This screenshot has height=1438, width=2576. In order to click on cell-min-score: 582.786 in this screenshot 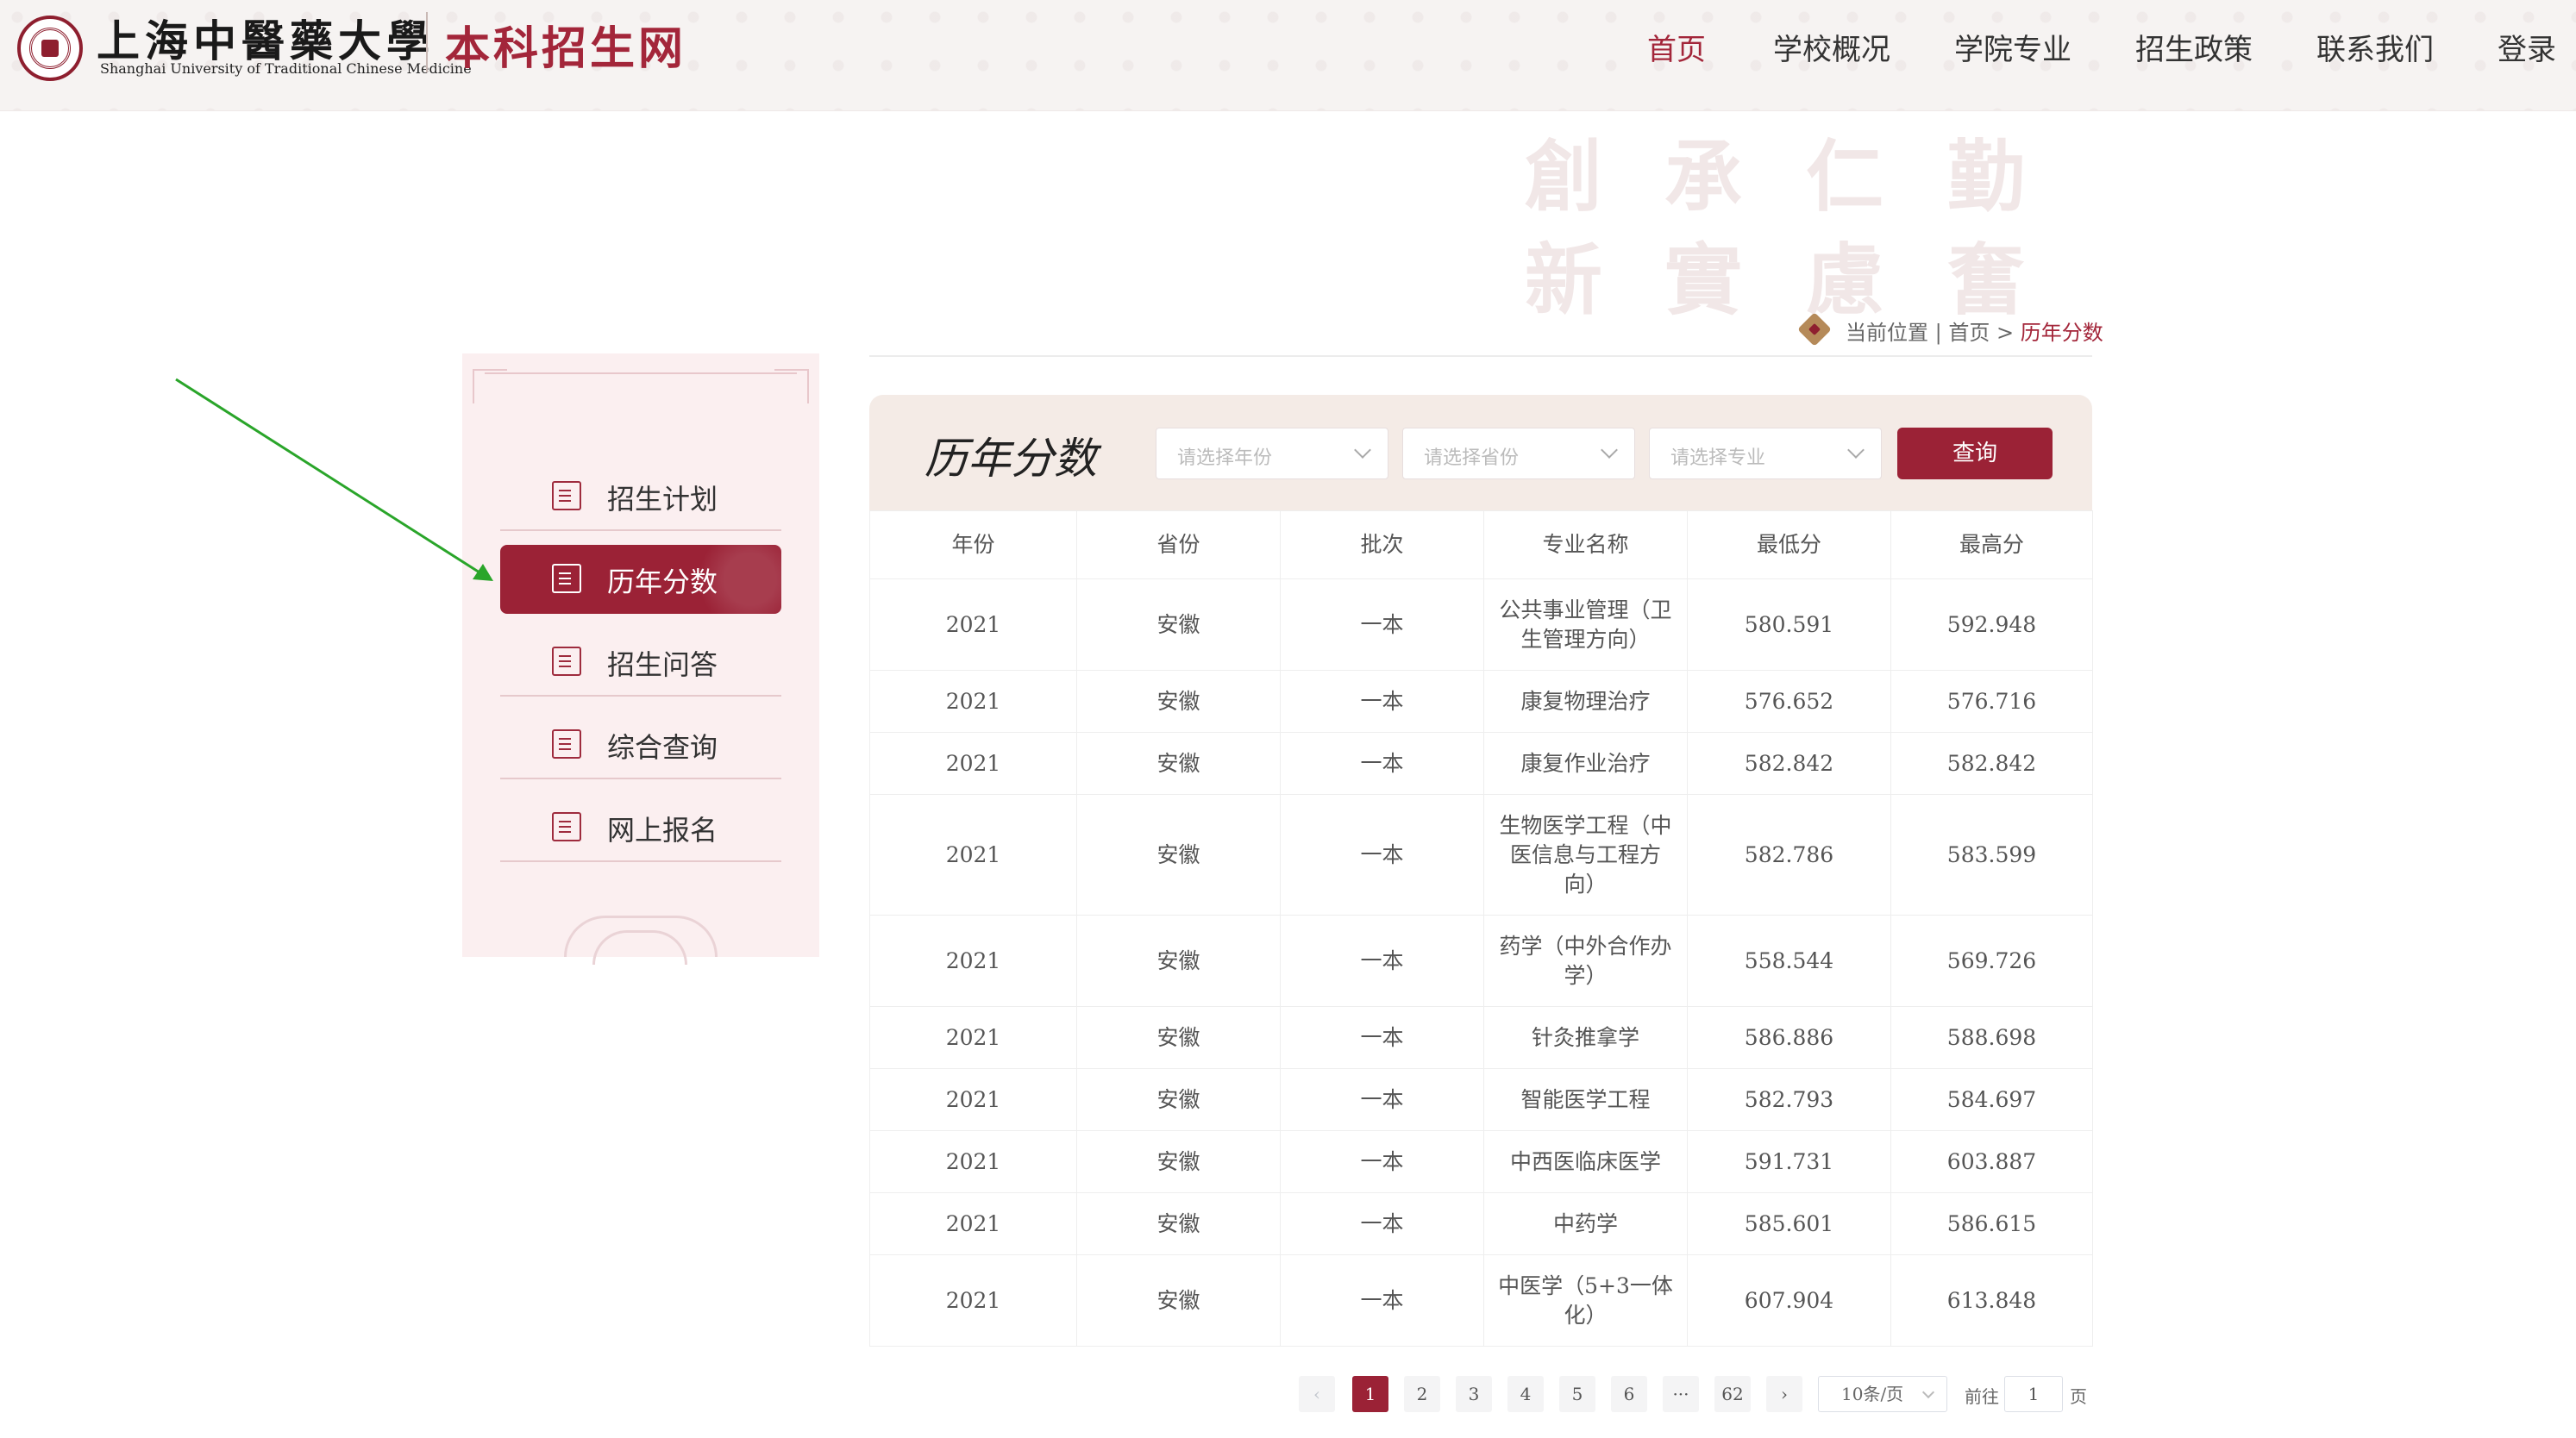, I will do `click(1789, 855)`.